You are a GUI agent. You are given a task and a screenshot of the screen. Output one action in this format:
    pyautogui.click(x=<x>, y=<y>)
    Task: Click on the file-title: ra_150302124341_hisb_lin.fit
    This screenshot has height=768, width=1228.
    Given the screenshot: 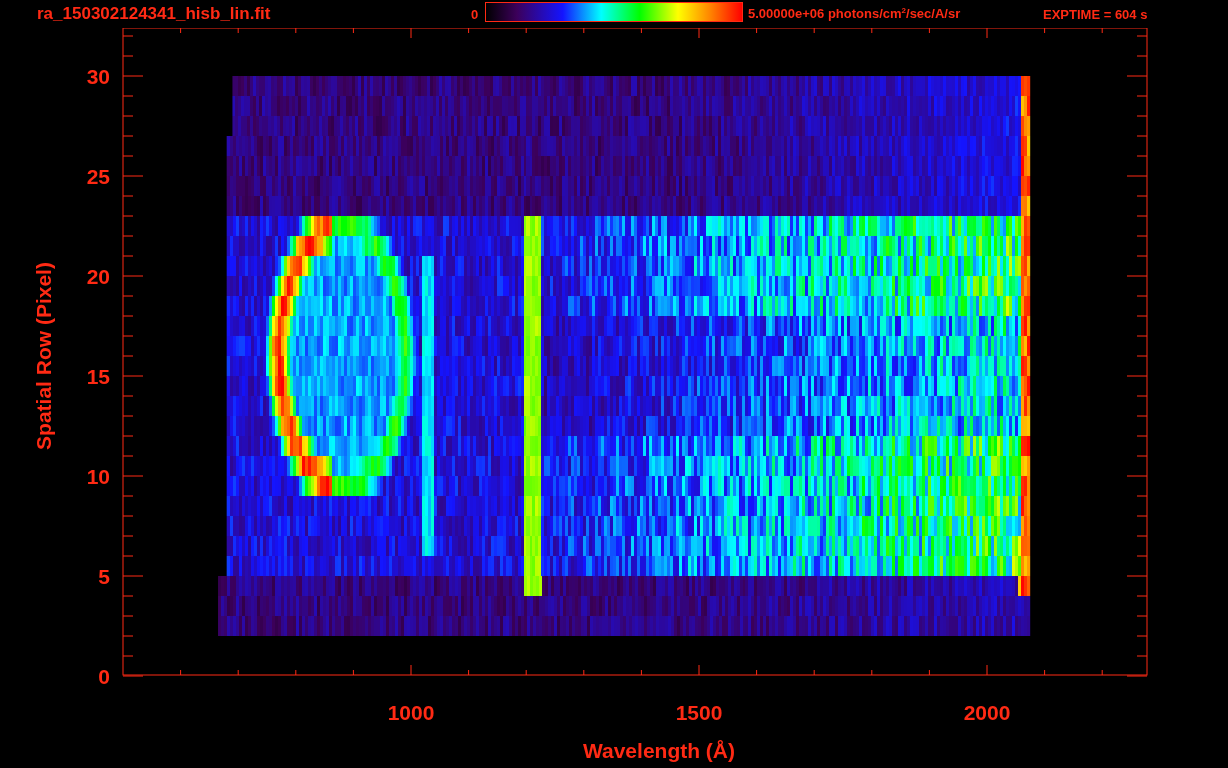 What is the action you would take?
    pyautogui.click(x=154, y=14)
    